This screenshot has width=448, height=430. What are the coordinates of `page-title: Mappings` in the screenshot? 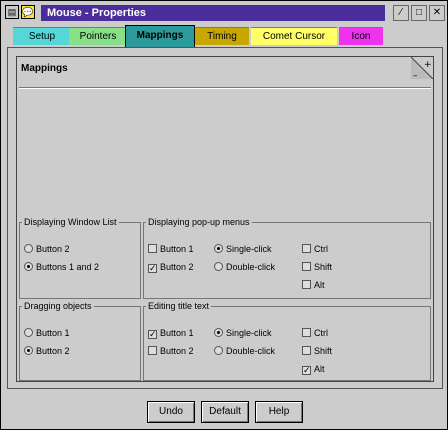 It's located at (44, 68).